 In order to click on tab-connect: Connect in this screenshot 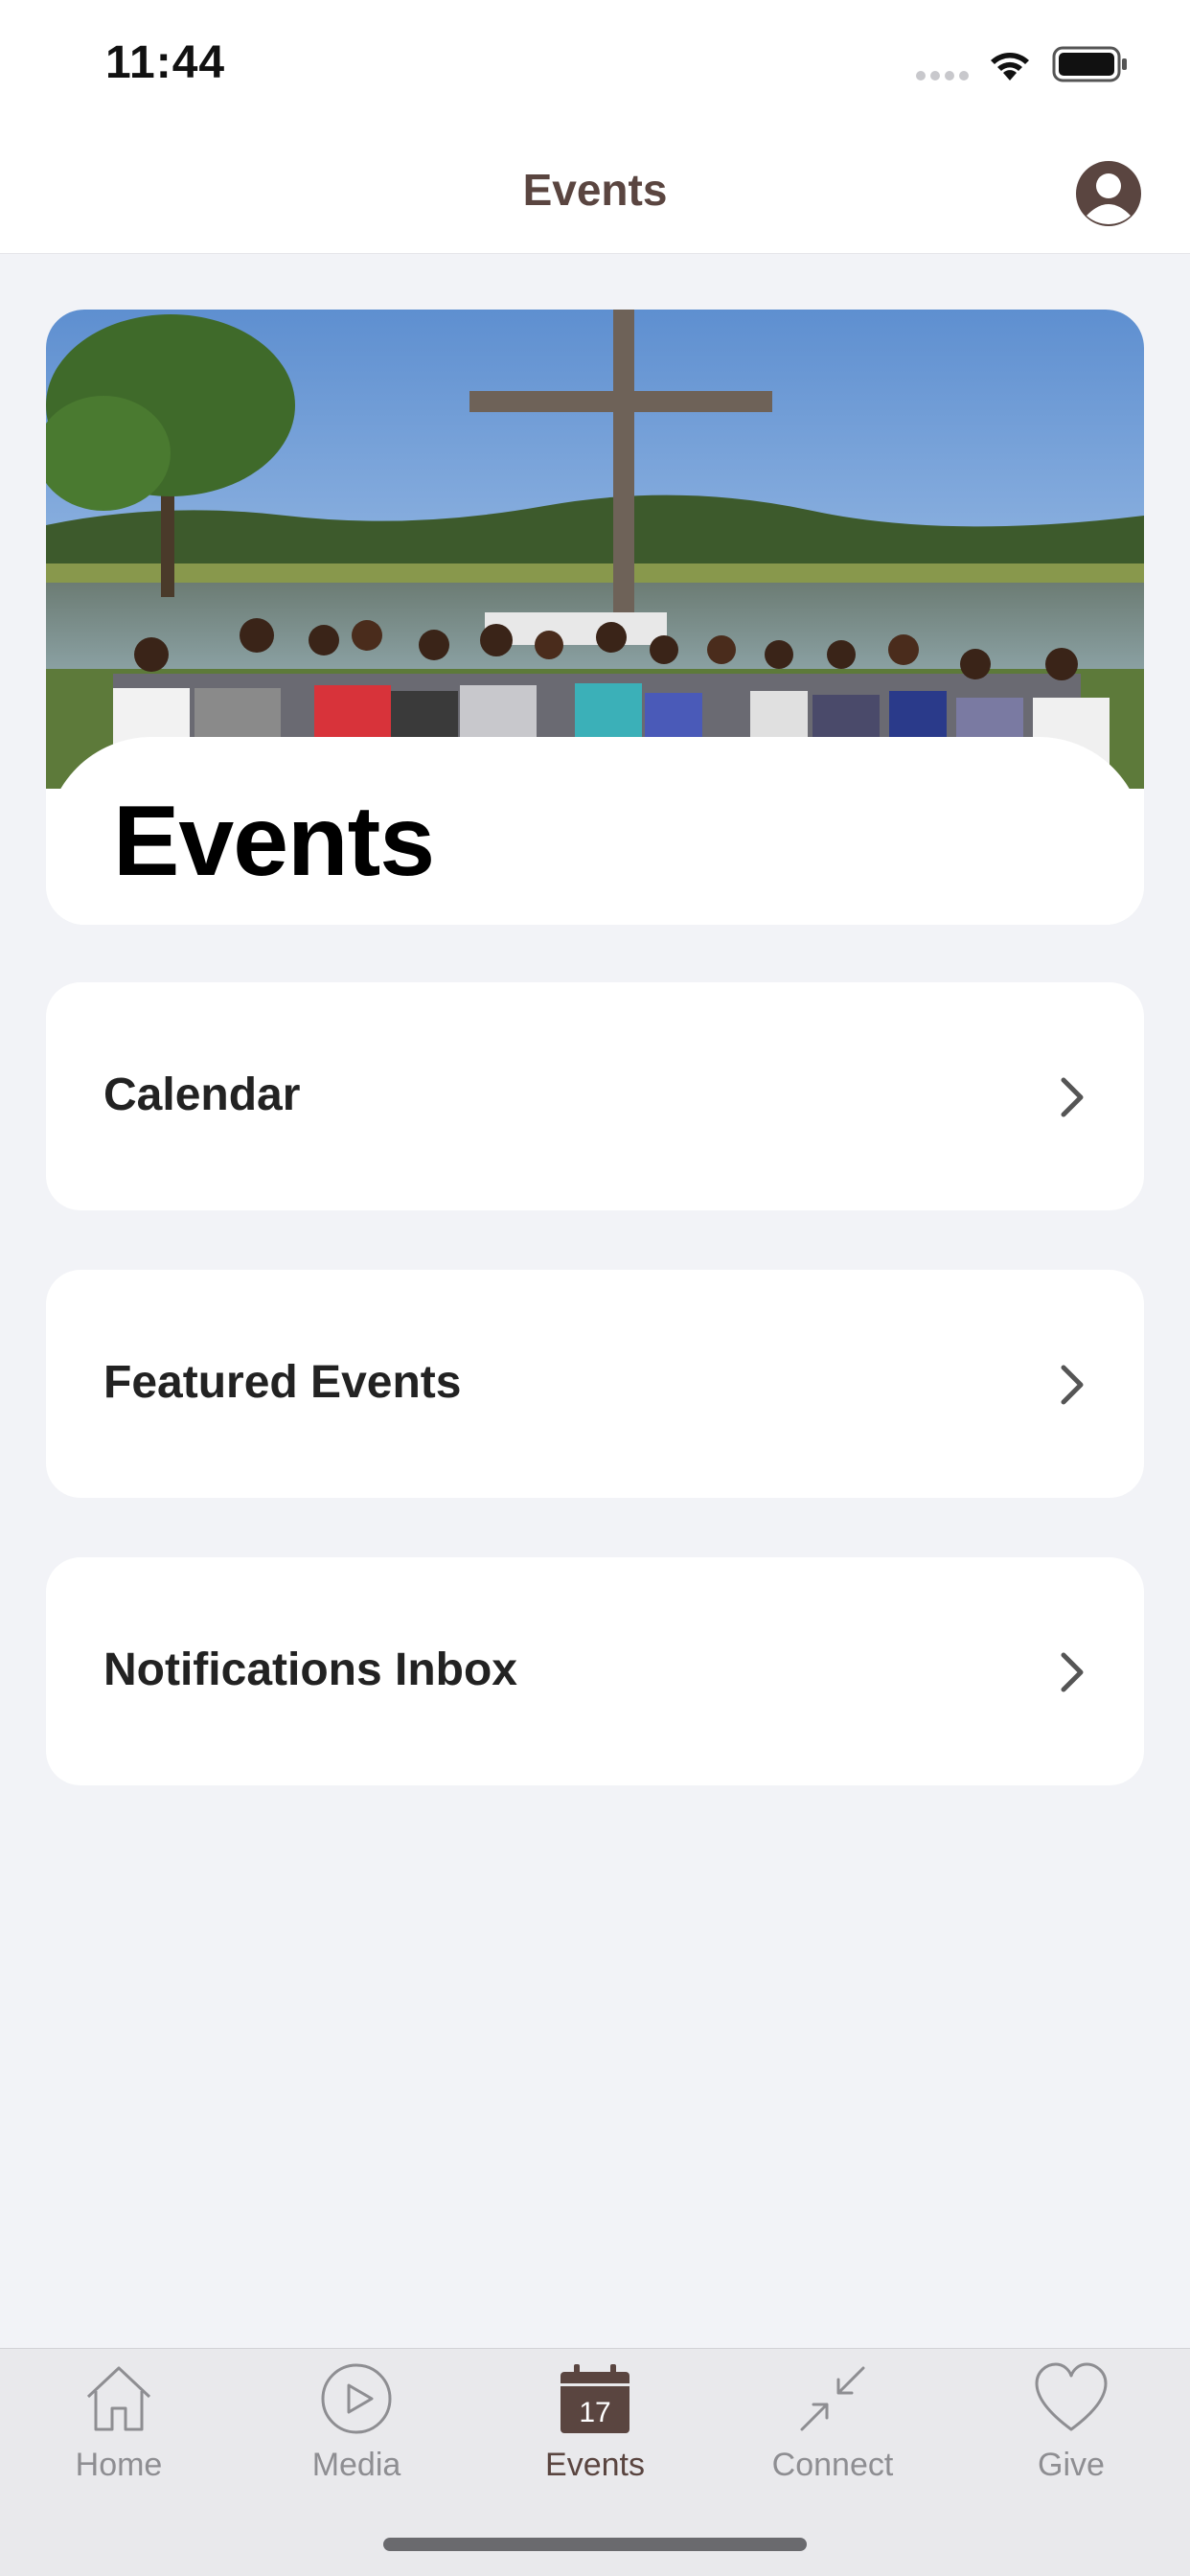, I will do `click(833, 2425)`.